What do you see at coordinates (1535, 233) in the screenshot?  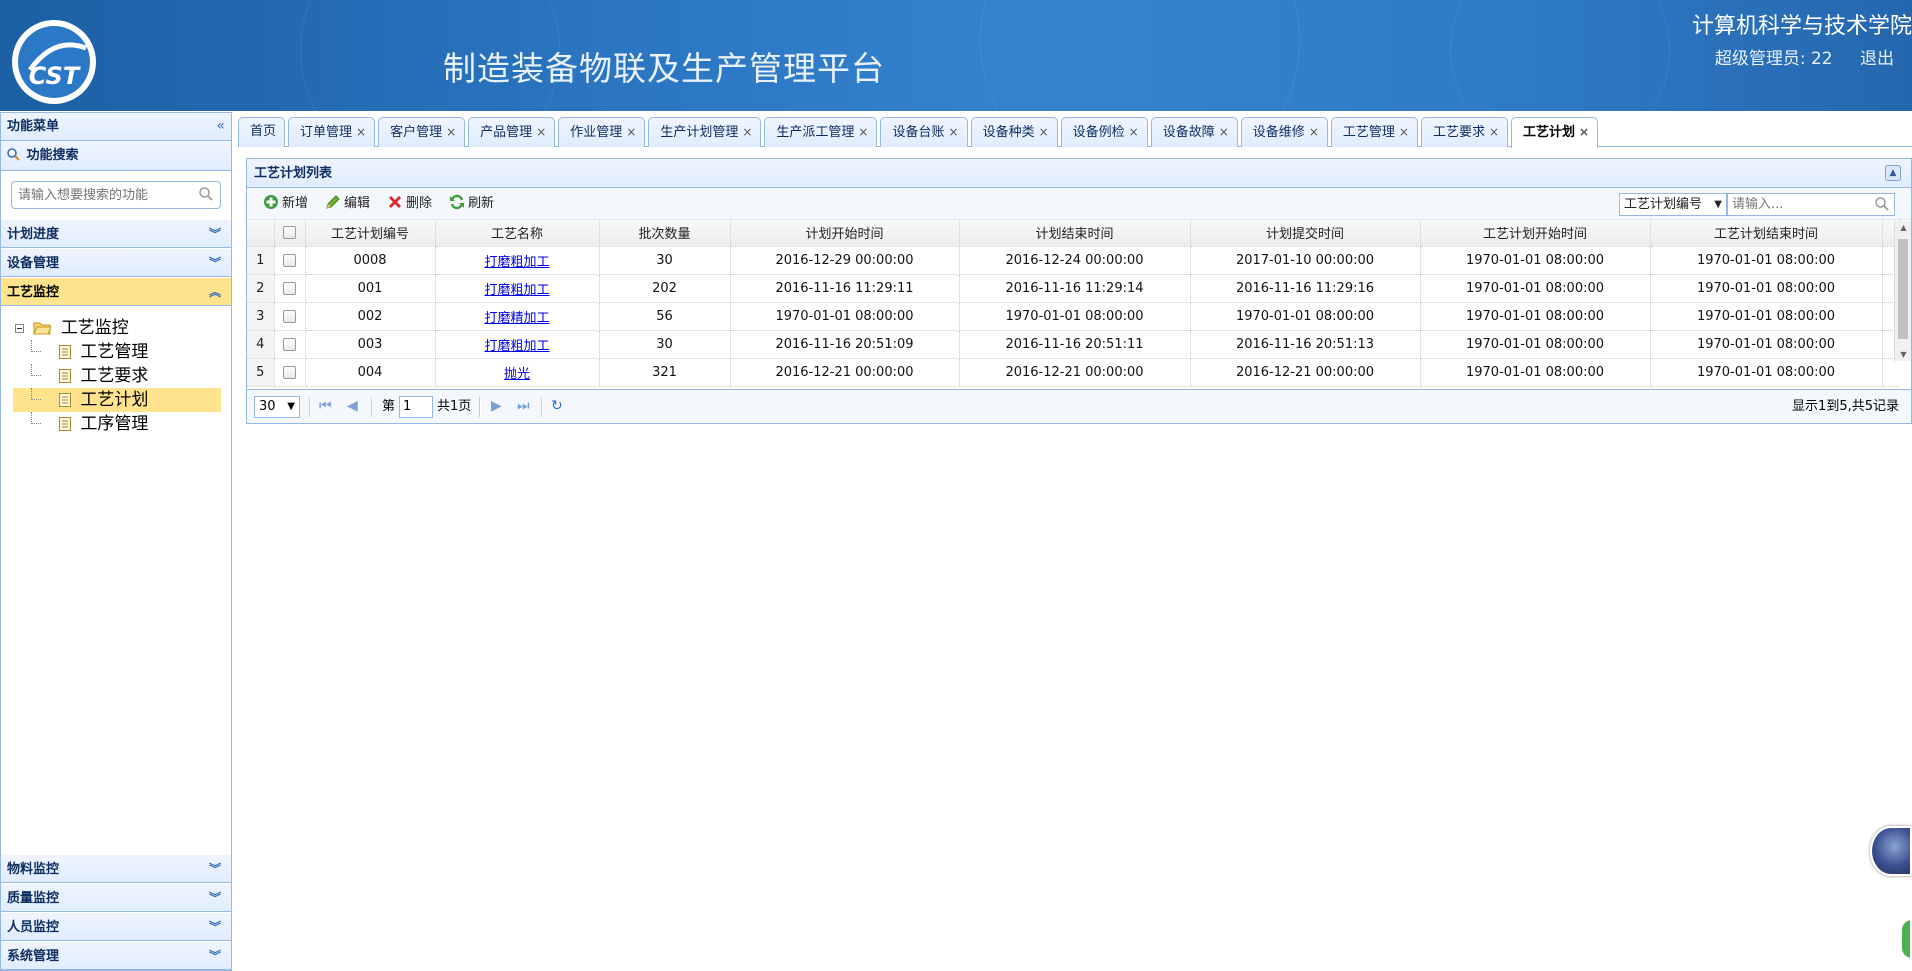 I see `column-header: 工艺计划开始时间` at bounding box center [1535, 233].